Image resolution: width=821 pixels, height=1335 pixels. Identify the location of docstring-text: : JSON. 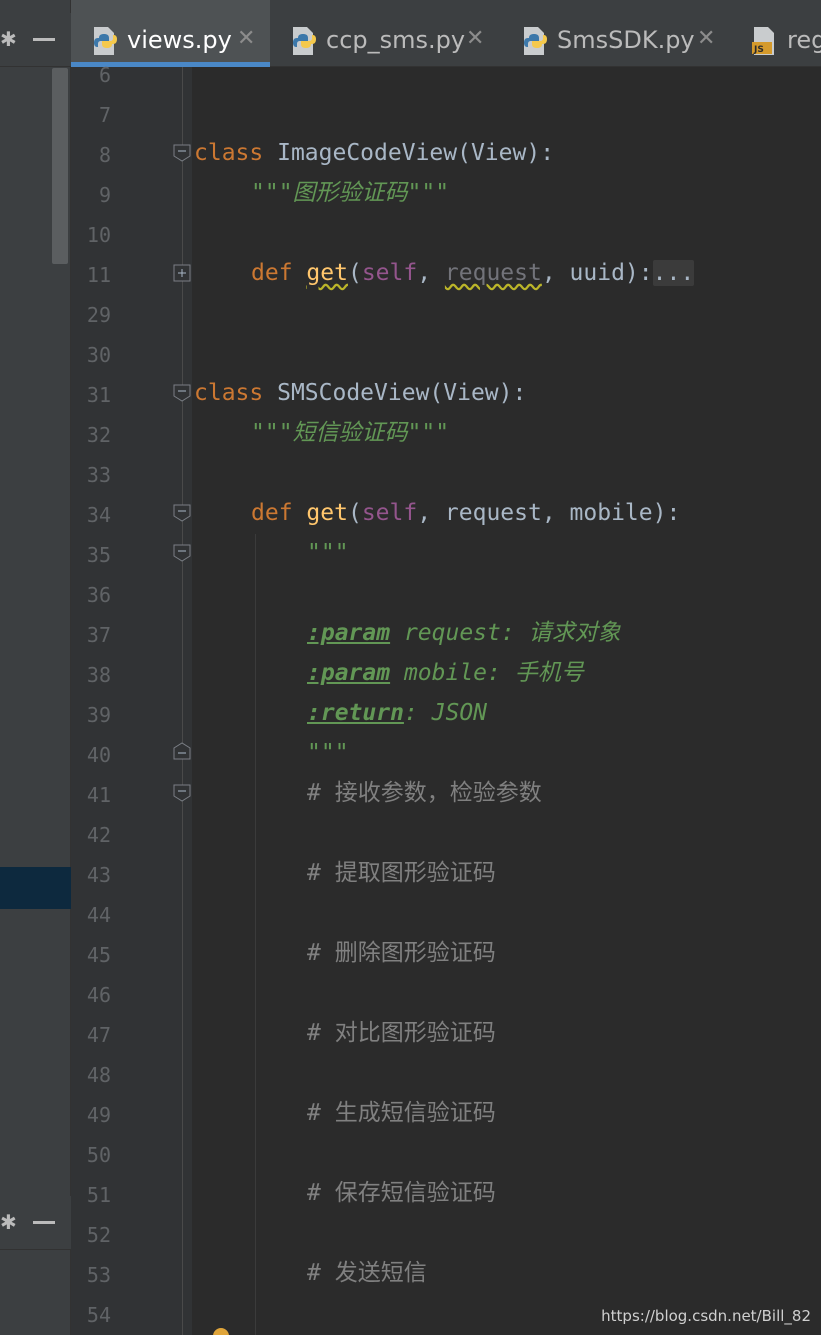
(445, 713).